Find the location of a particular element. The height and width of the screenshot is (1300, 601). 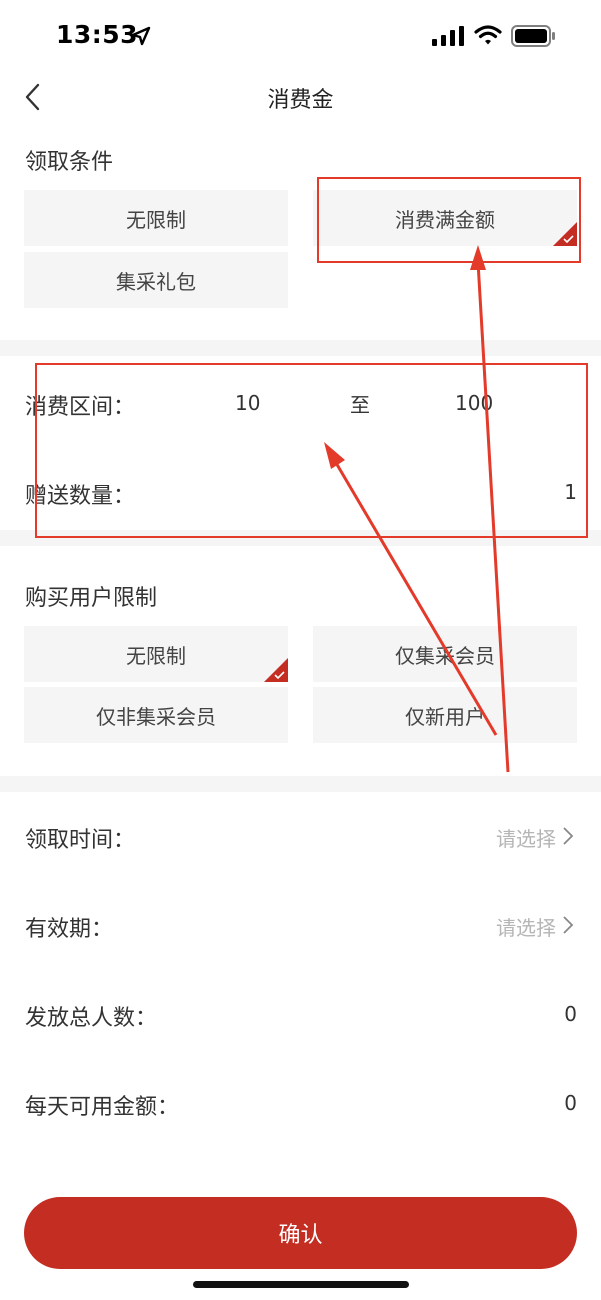

battery-icon is located at coordinates (533, 36).